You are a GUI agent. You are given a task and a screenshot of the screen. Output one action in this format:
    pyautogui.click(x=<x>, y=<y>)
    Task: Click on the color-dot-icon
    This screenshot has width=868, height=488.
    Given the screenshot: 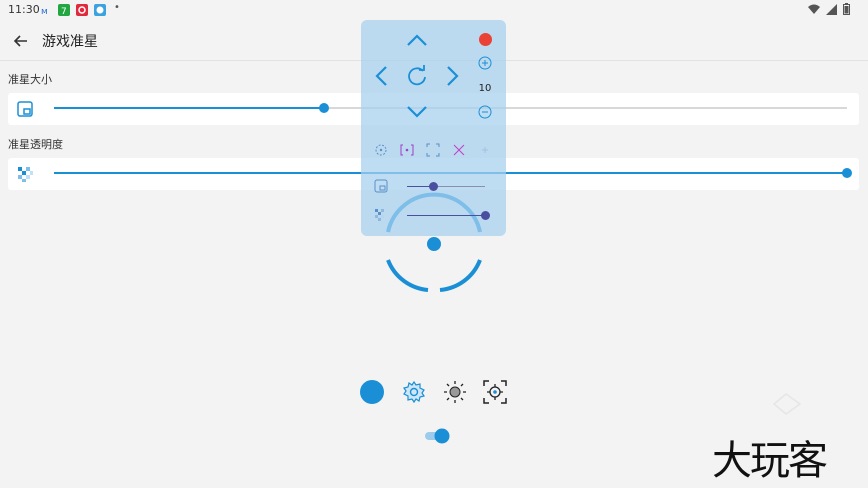 What is the action you would take?
    pyautogui.click(x=372, y=392)
    